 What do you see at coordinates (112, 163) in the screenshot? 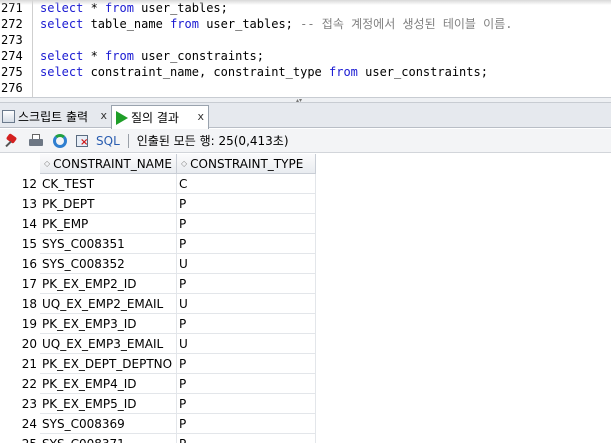
I see `column-header-label: CONSTRAINT_NAME` at bounding box center [112, 163].